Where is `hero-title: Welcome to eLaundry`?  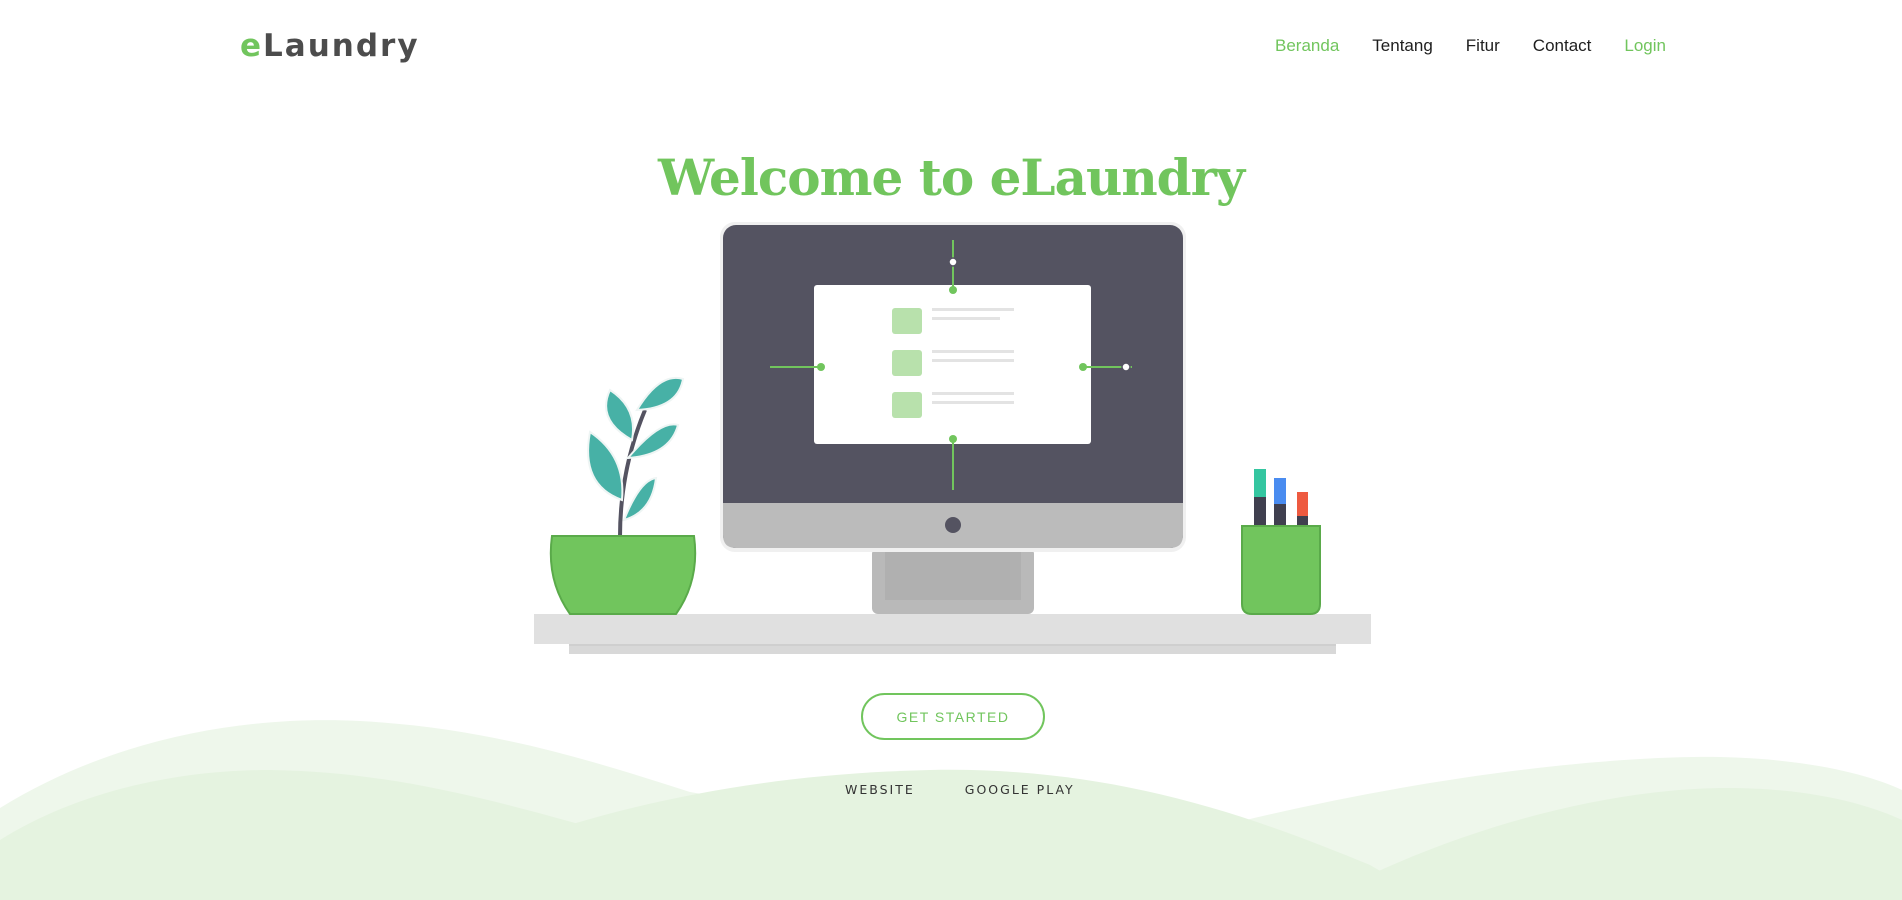 hero-title: Welcome to eLaundry is located at coordinates (951, 177).